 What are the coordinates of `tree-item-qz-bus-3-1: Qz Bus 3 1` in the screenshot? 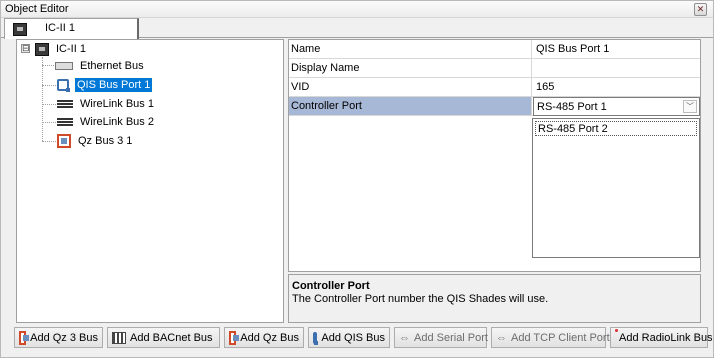 It's located at (95, 141).